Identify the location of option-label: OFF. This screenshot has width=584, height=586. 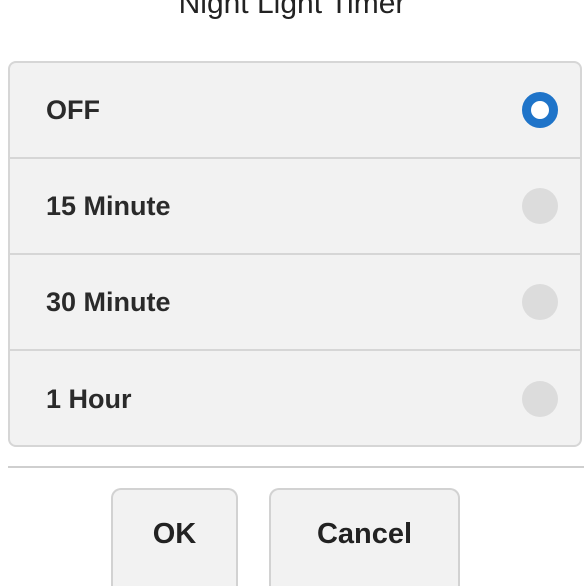
(73, 109).